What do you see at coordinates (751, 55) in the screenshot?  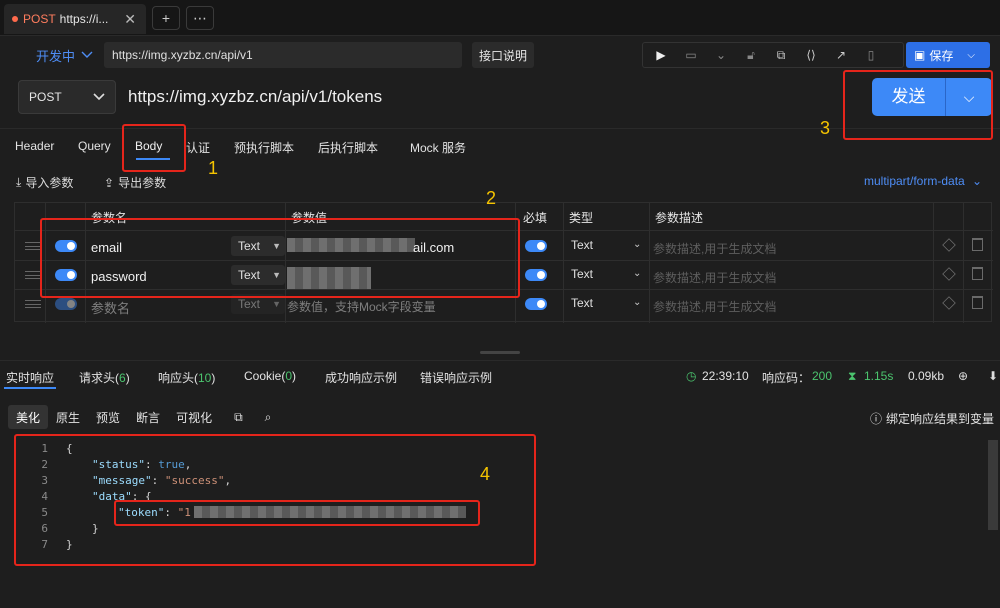 I see `lock-icon: 🔓︎` at bounding box center [751, 55].